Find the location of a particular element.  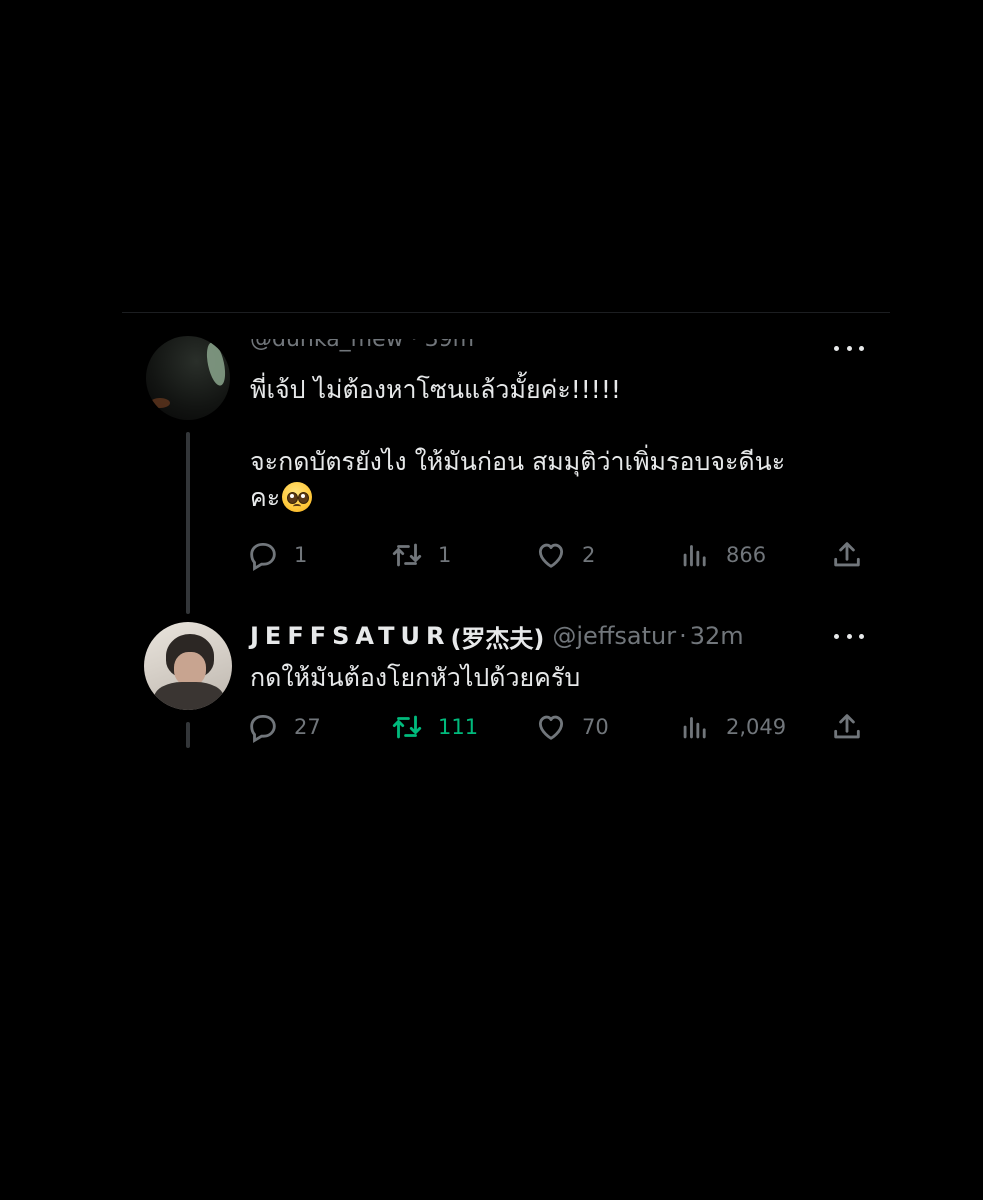

parent-action-bar: 1 1 2 866 is located at coordinates (556, 555).